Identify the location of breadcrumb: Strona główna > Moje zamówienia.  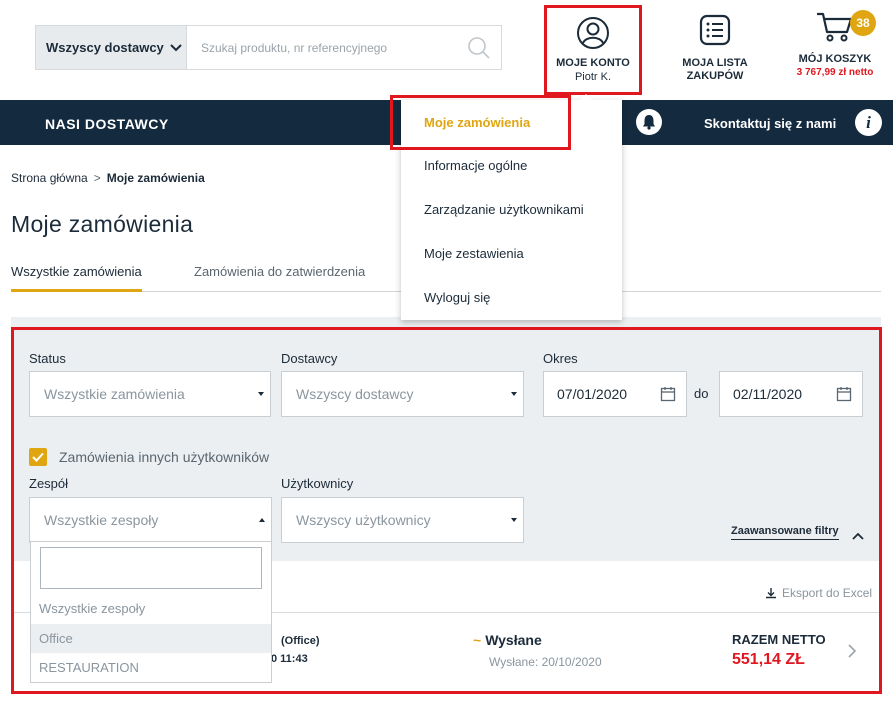
(108, 178).